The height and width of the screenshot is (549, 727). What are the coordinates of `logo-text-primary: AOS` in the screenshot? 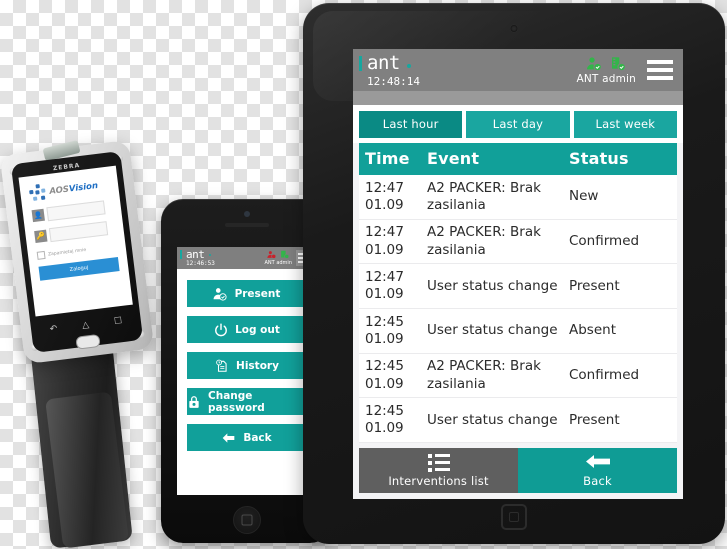 It's located at (59, 190).